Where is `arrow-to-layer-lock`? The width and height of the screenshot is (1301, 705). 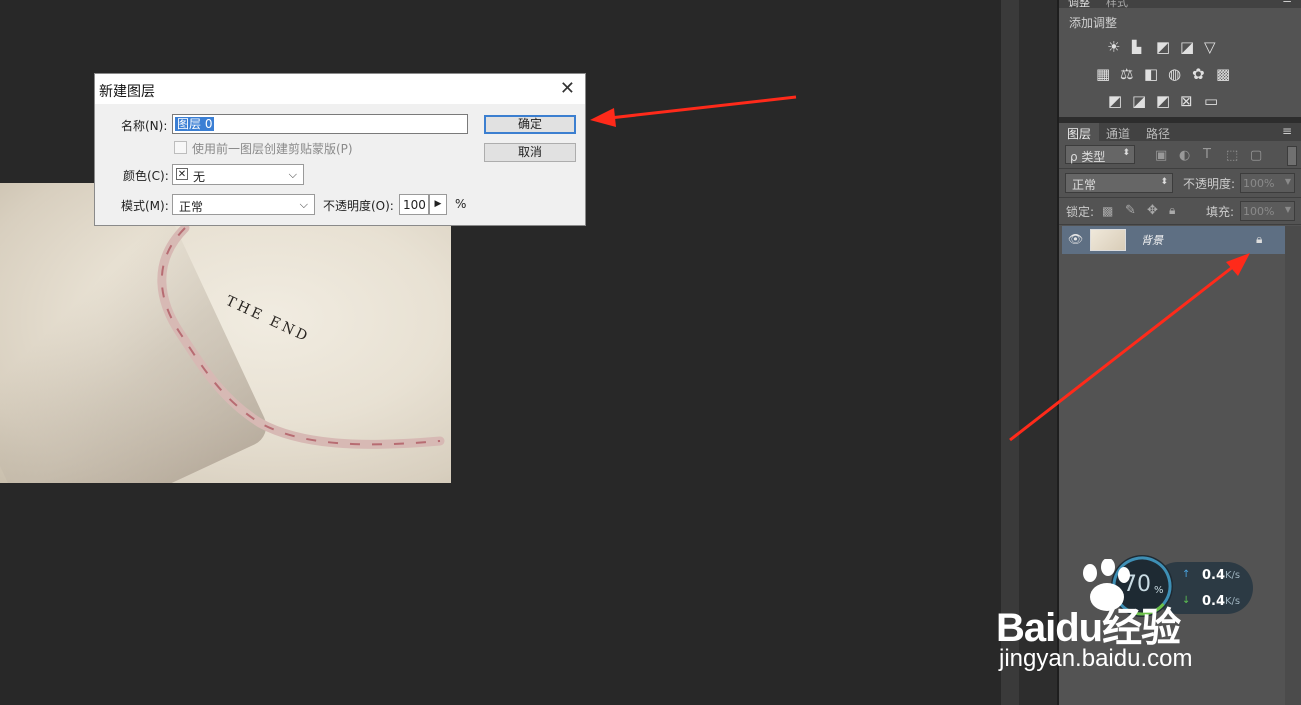
arrow-to-layer-lock is located at coordinates (1122, 353).